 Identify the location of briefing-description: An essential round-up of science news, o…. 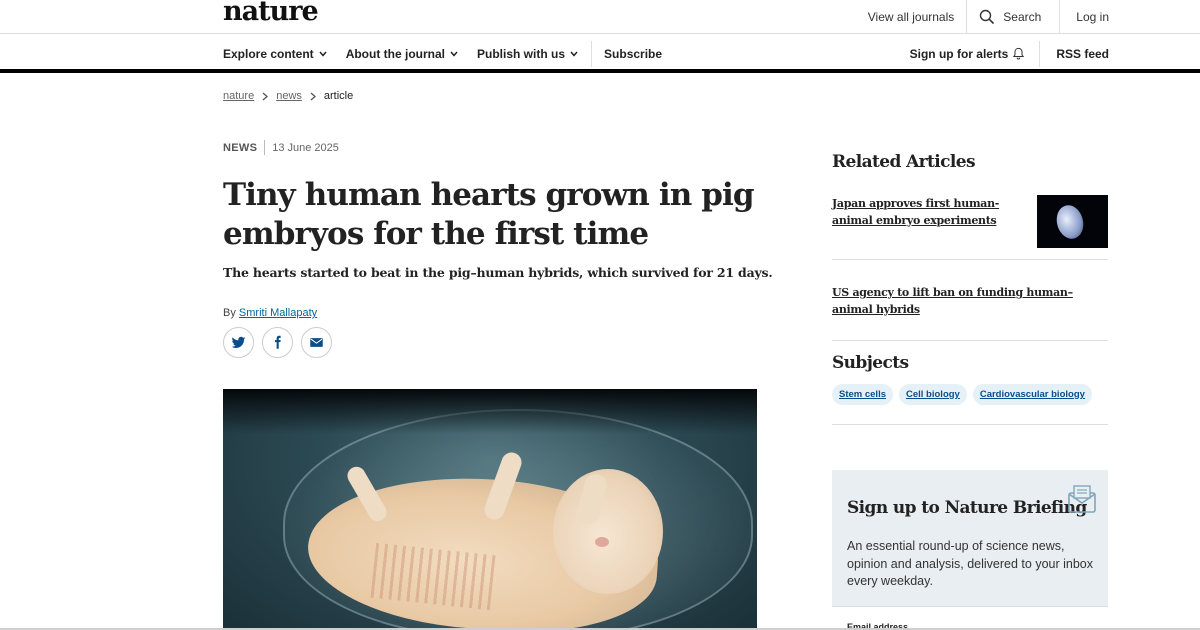
(970, 563).